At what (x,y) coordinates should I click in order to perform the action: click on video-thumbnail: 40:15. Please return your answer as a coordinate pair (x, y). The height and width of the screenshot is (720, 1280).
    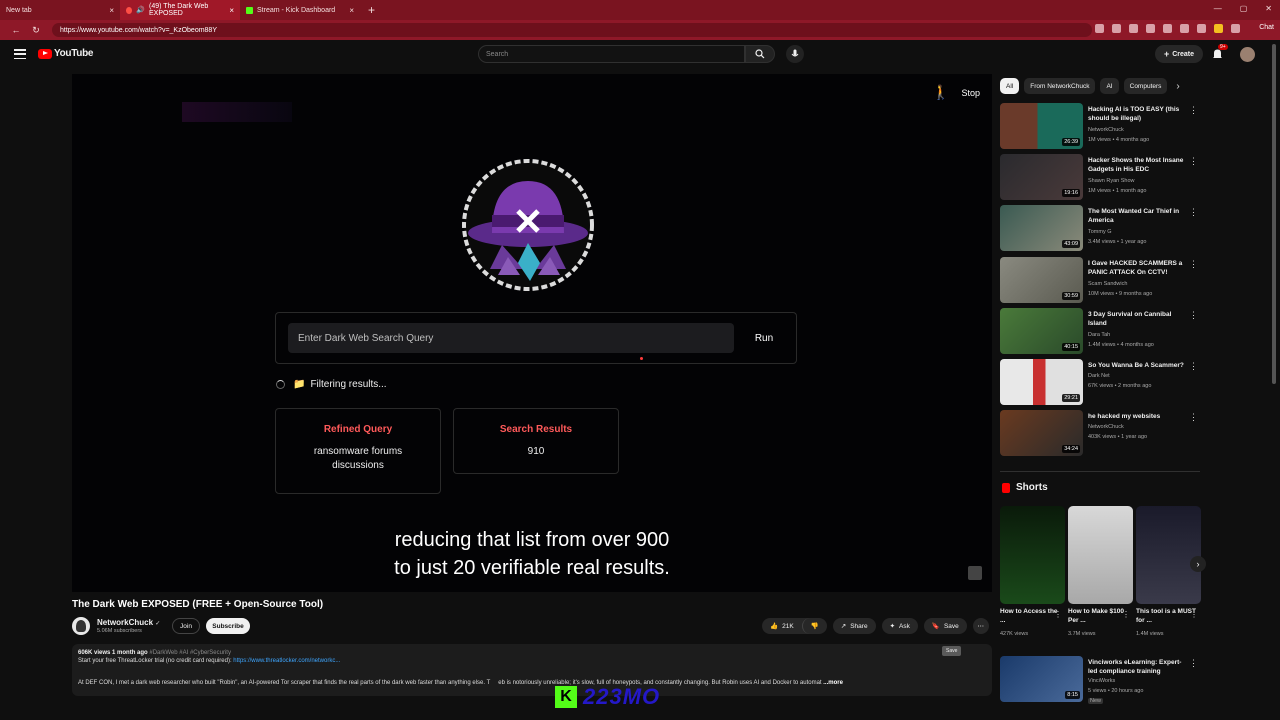
    Looking at the image, I should click on (1041, 331).